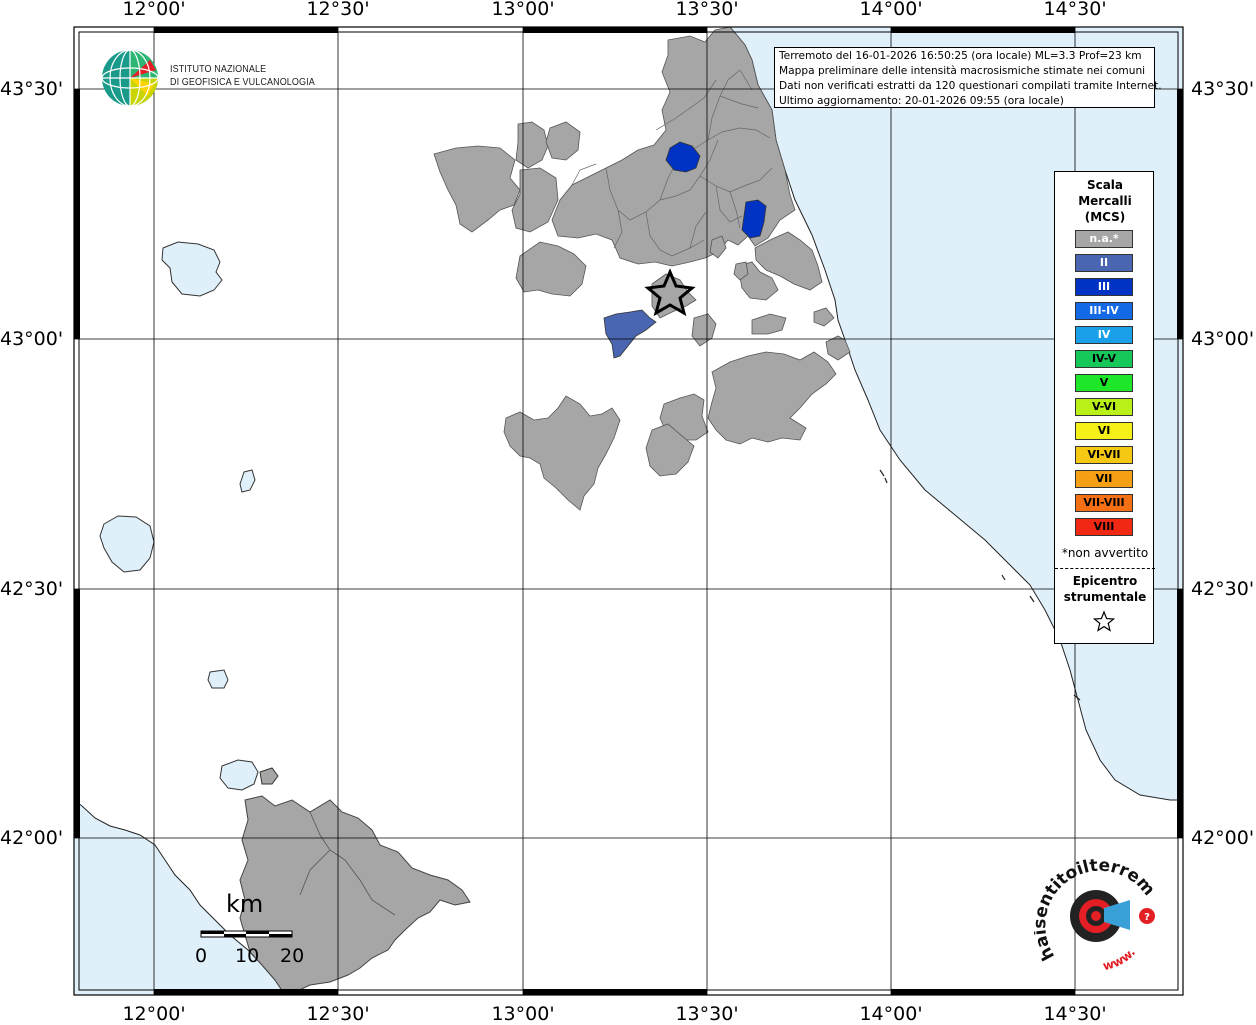 This screenshot has height=1025, width=1256. I want to click on legend-item: V-VI, so click(1104, 407).